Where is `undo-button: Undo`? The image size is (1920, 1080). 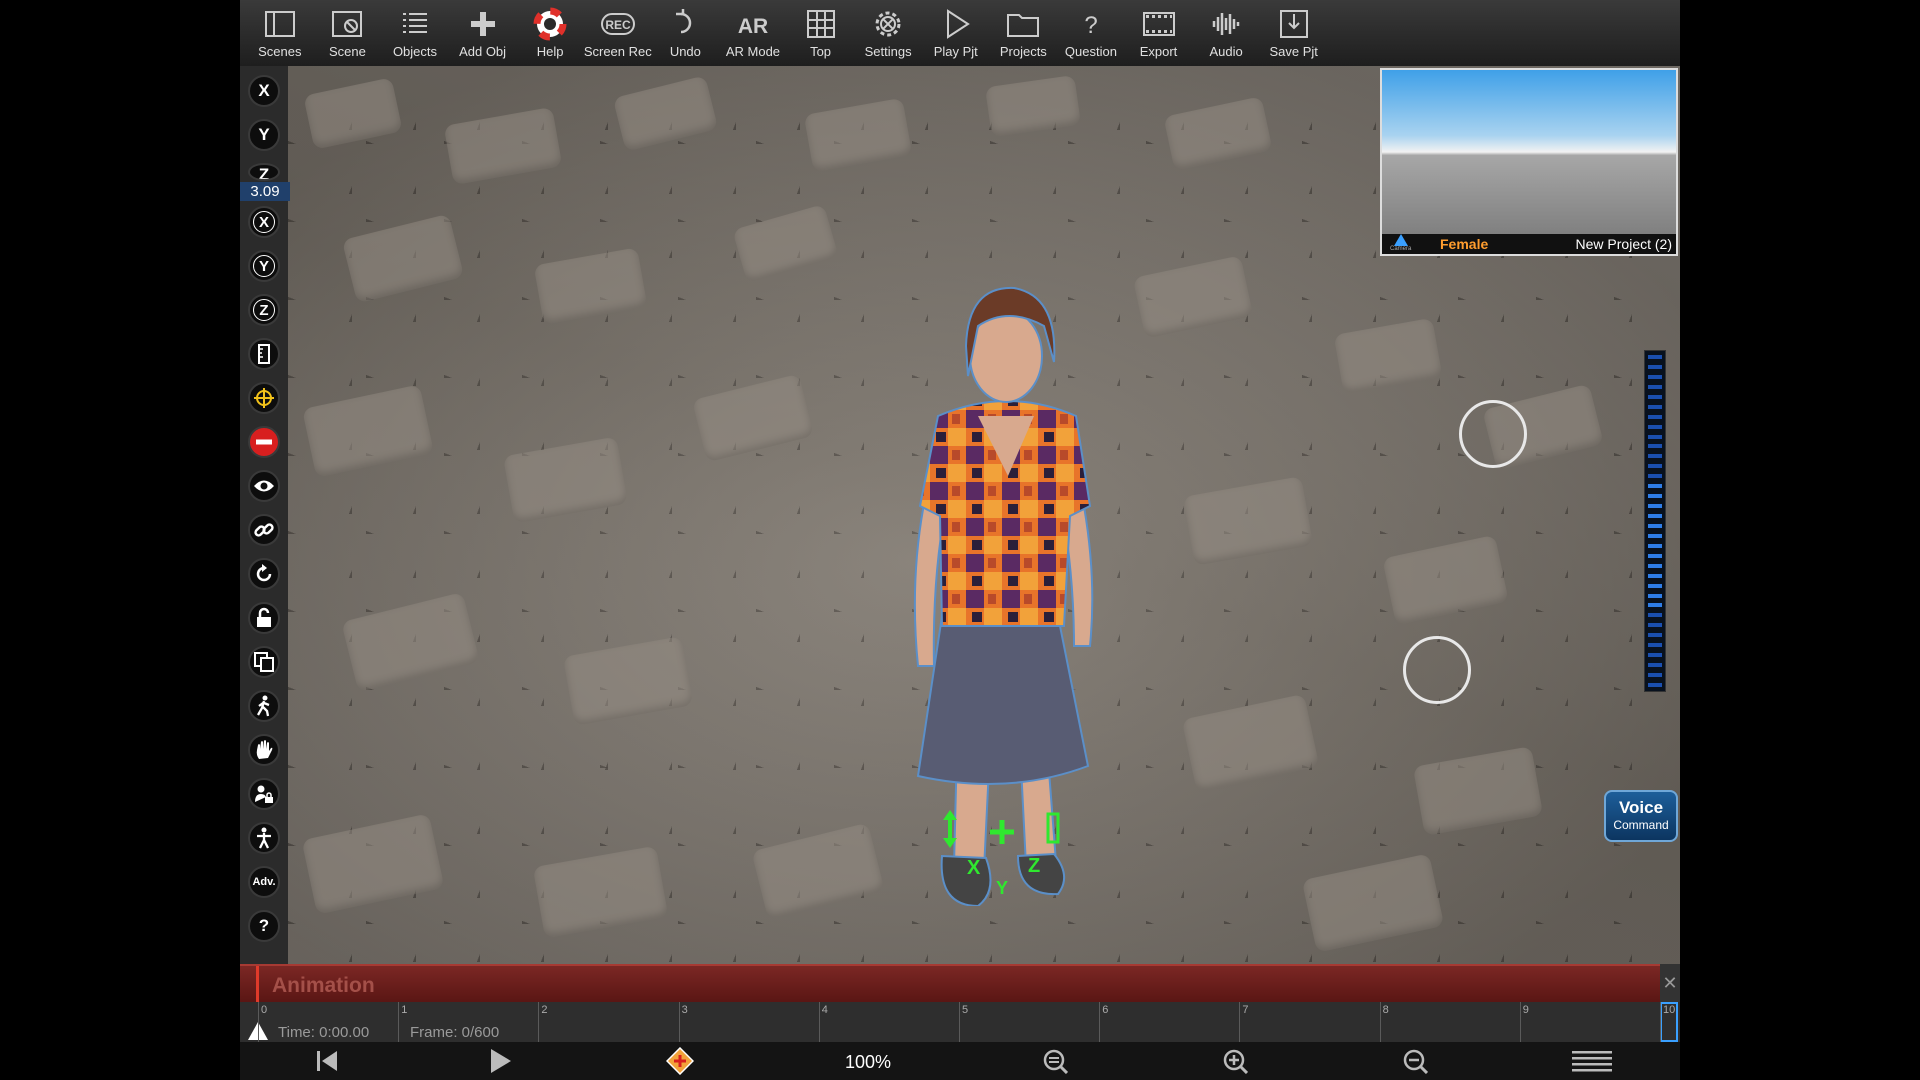 undo-button: Undo is located at coordinates (686, 33).